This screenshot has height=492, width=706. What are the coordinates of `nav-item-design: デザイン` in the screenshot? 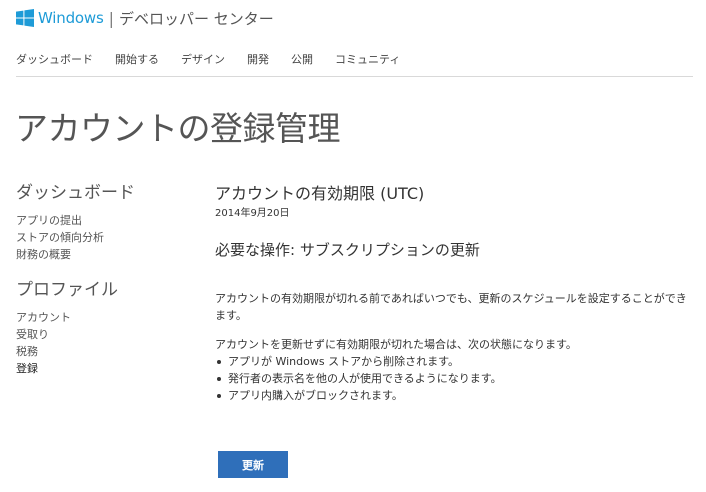 It's located at (203, 59).